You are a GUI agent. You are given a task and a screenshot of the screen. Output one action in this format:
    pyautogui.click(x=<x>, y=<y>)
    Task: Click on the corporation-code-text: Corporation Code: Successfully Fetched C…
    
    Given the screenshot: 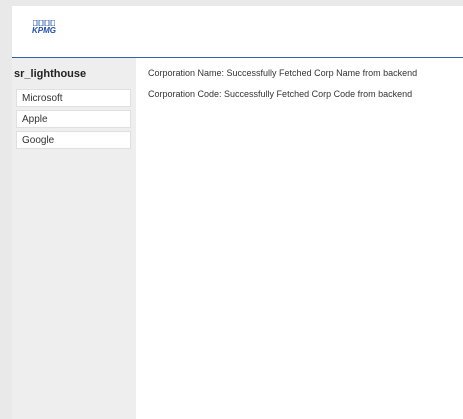 What is the action you would take?
    pyautogui.click(x=280, y=94)
    